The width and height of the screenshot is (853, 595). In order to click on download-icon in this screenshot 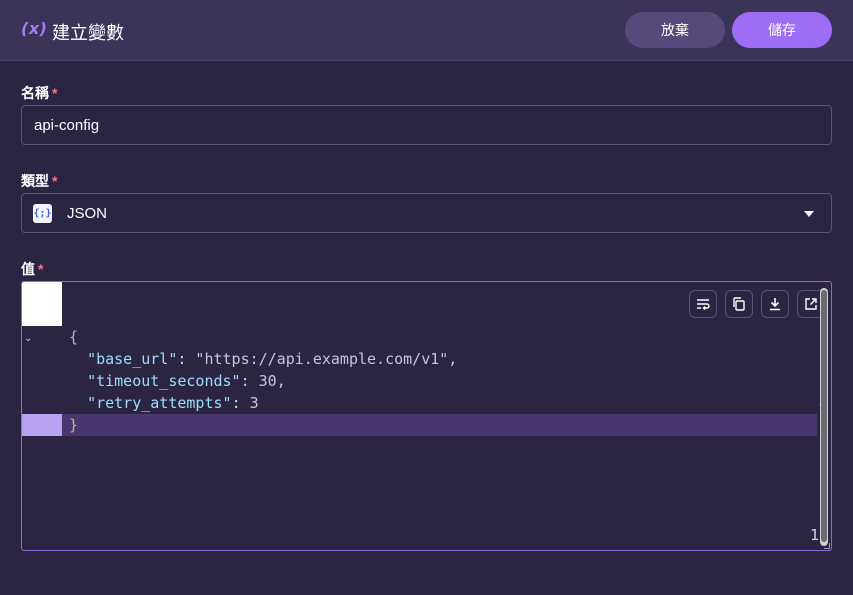, I will do `click(775, 304)`.